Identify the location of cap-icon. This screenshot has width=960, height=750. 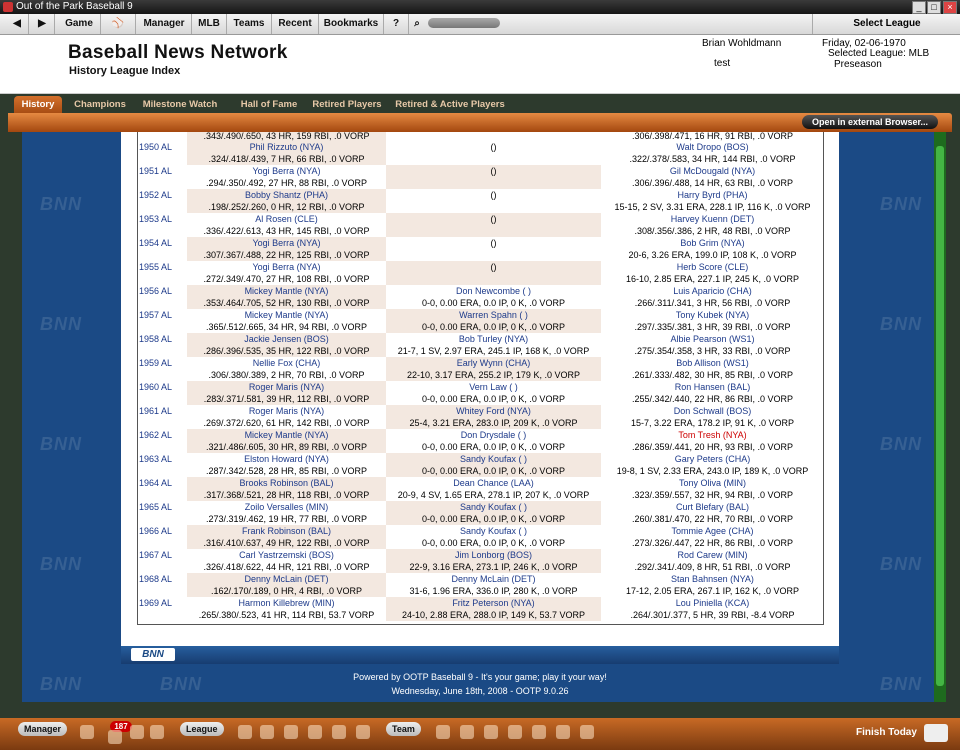
(443, 732).